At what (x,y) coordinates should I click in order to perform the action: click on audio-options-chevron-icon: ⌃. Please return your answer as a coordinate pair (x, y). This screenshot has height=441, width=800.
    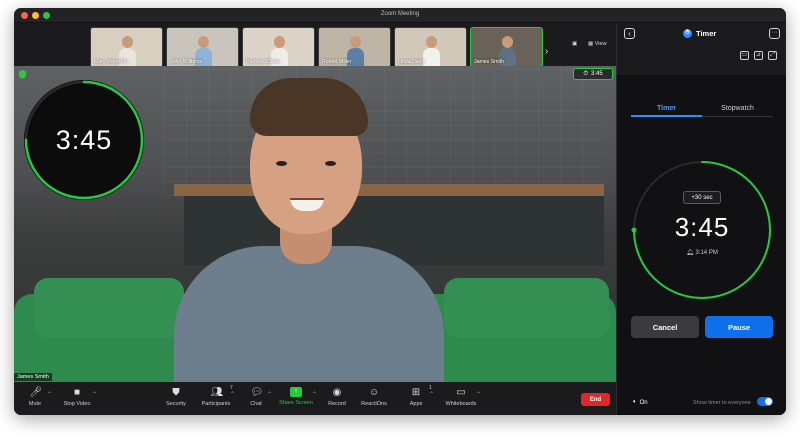
    Looking at the image, I should click on (49, 394).